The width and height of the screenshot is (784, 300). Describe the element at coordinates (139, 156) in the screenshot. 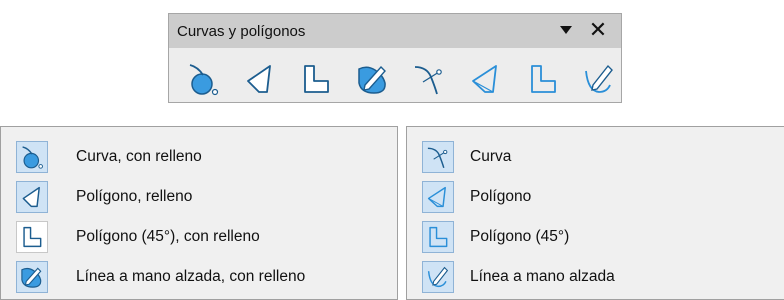

I see `menu-item-label: Curva, con relleno` at that location.